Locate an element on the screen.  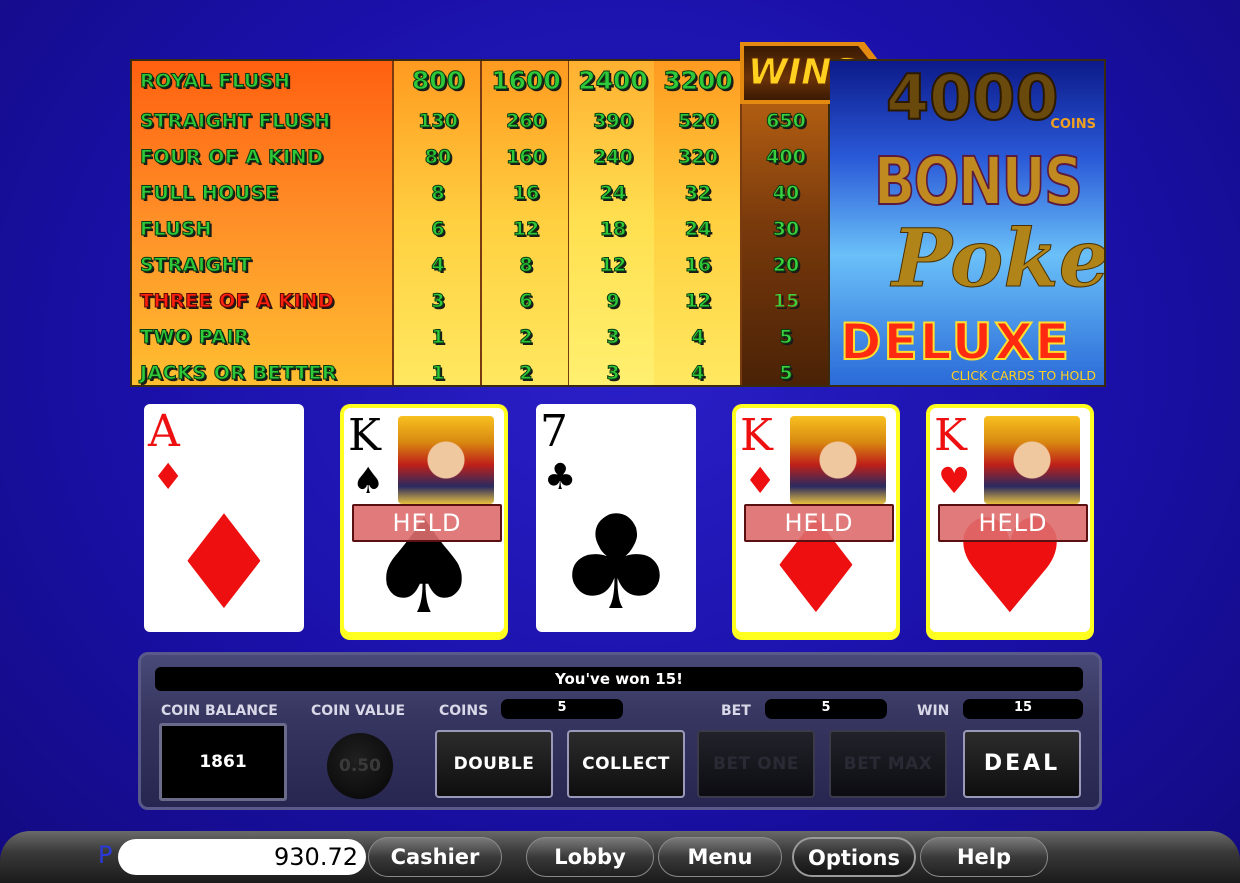
card-face: K ♦ ♦ HELD is located at coordinates (816, 520).